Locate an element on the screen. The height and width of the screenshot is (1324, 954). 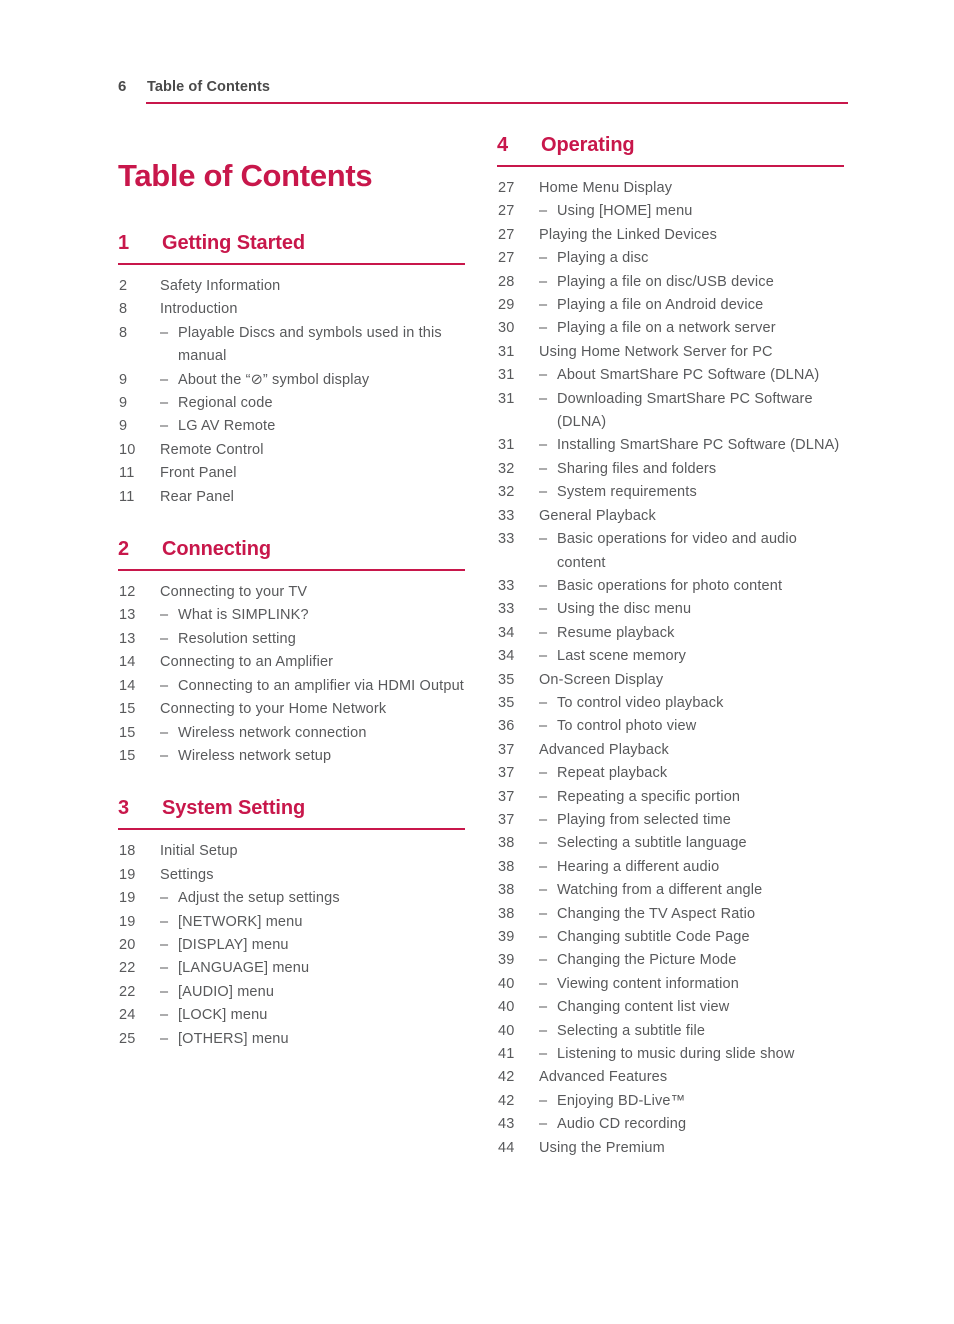
toc-entry: 24 – [LOCK] menu is located at coordinates (294, 1015).